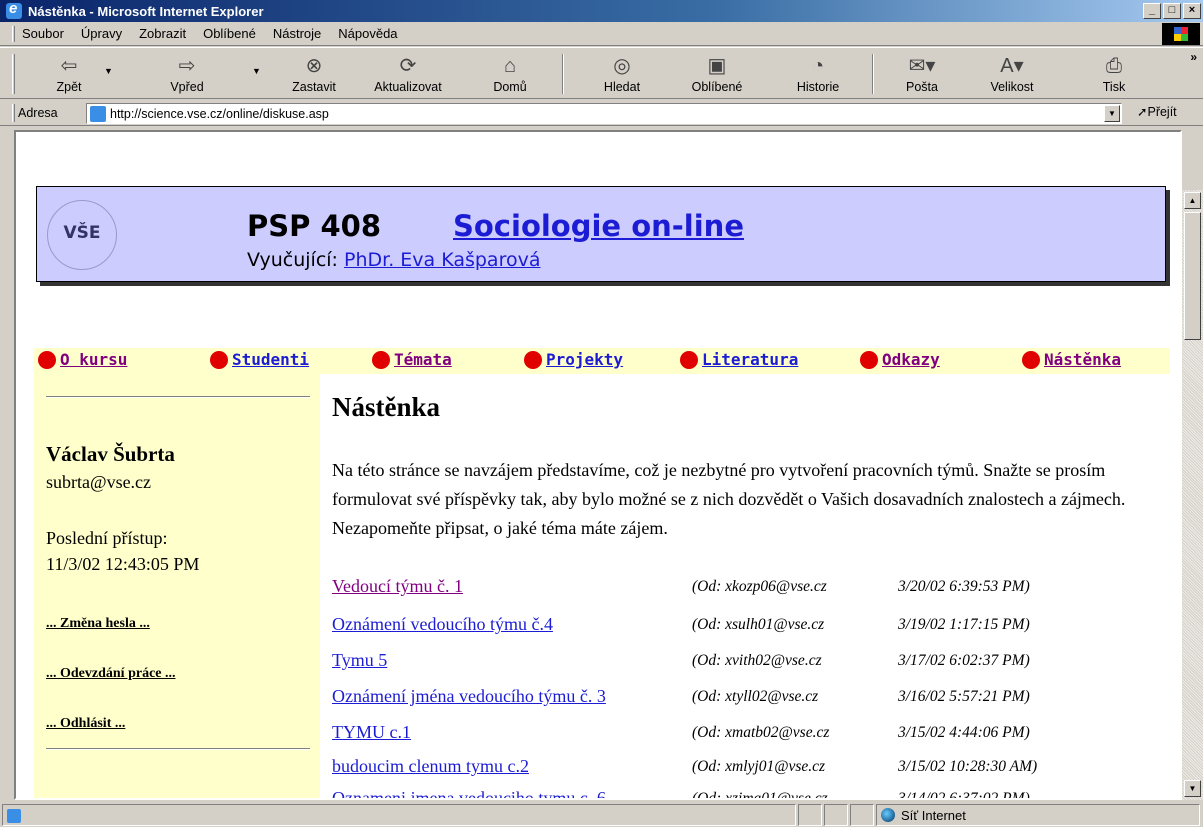  What do you see at coordinates (423, 359) in the screenshot?
I see `nav-link: Témata` at bounding box center [423, 359].